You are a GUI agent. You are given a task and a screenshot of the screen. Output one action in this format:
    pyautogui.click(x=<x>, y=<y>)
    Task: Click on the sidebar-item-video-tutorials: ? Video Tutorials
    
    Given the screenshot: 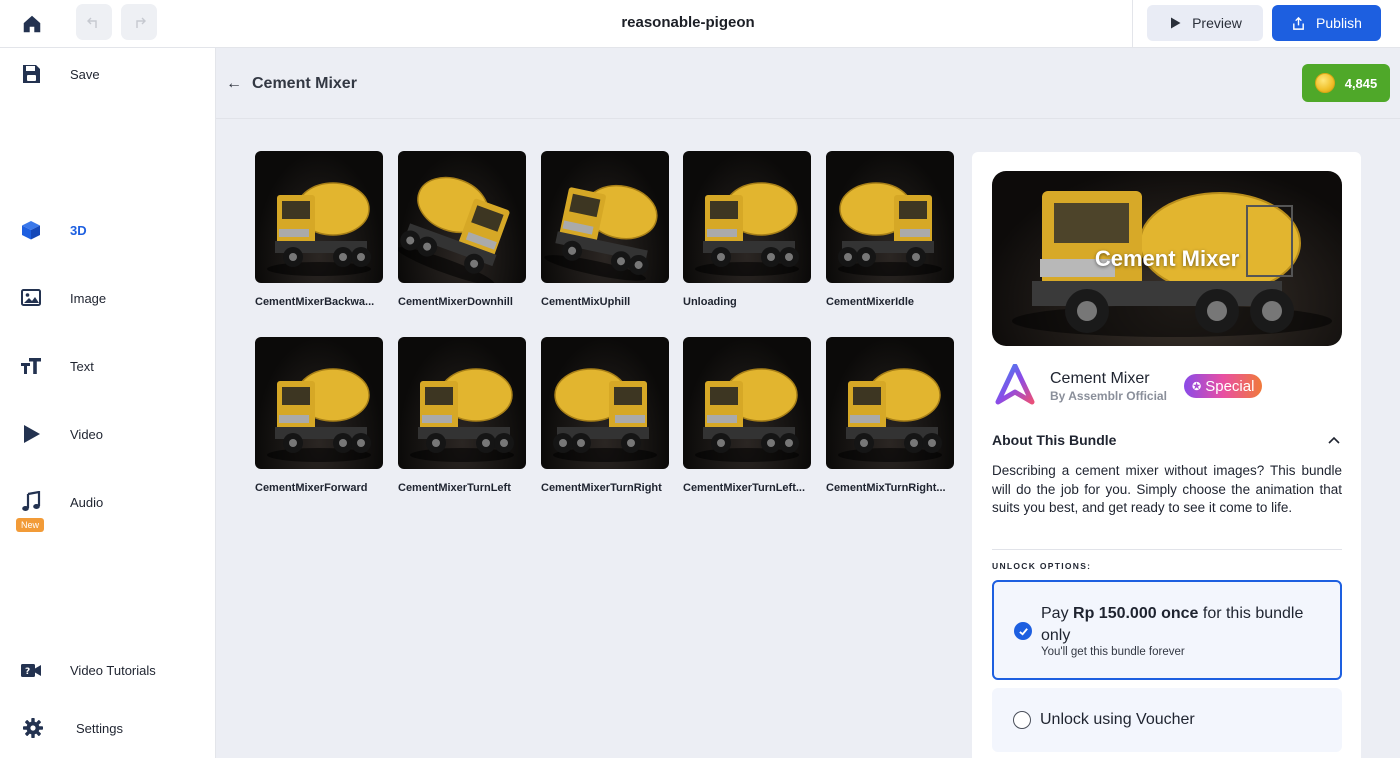 What is the action you would take?
    pyautogui.click(x=108, y=670)
    